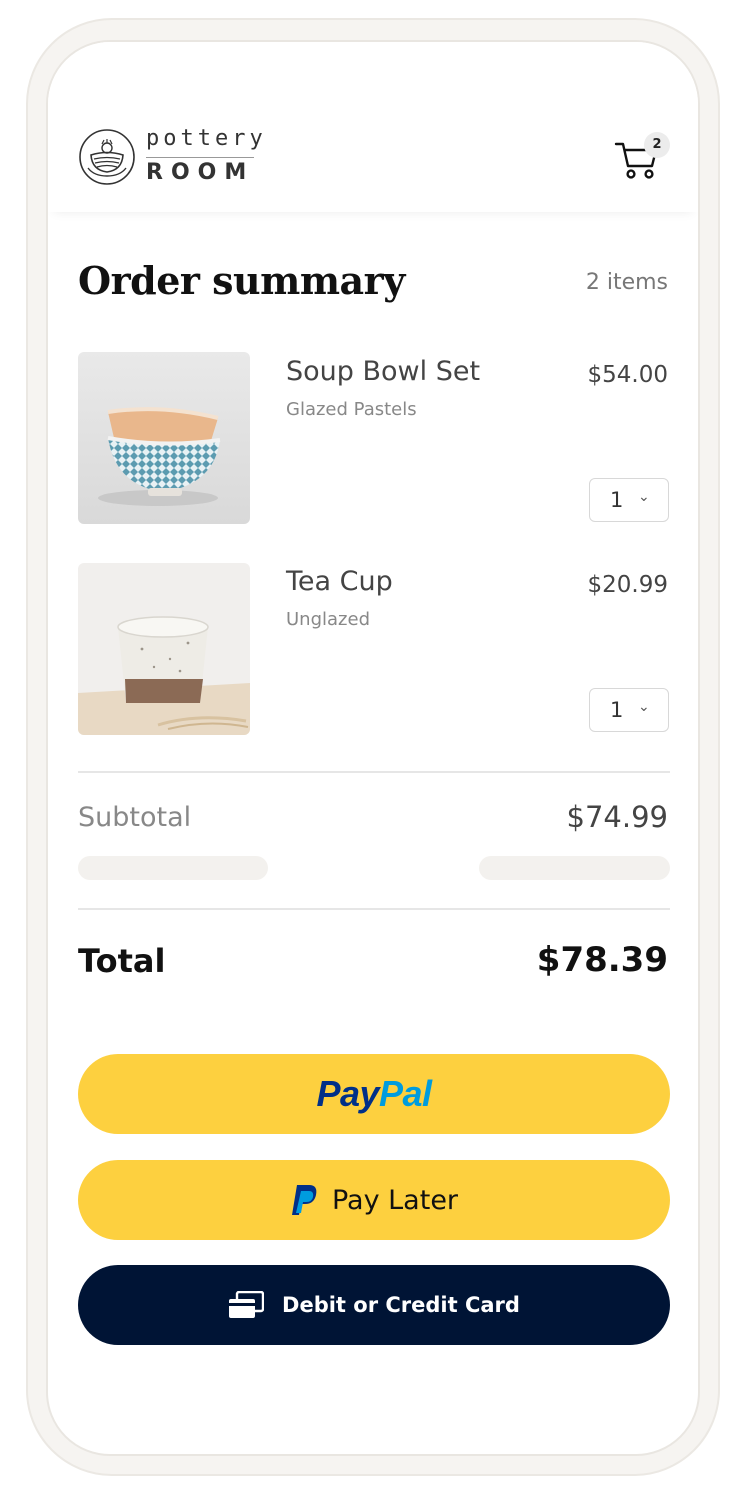  I want to click on paypal-logo: PayPal, so click(374, 1093).